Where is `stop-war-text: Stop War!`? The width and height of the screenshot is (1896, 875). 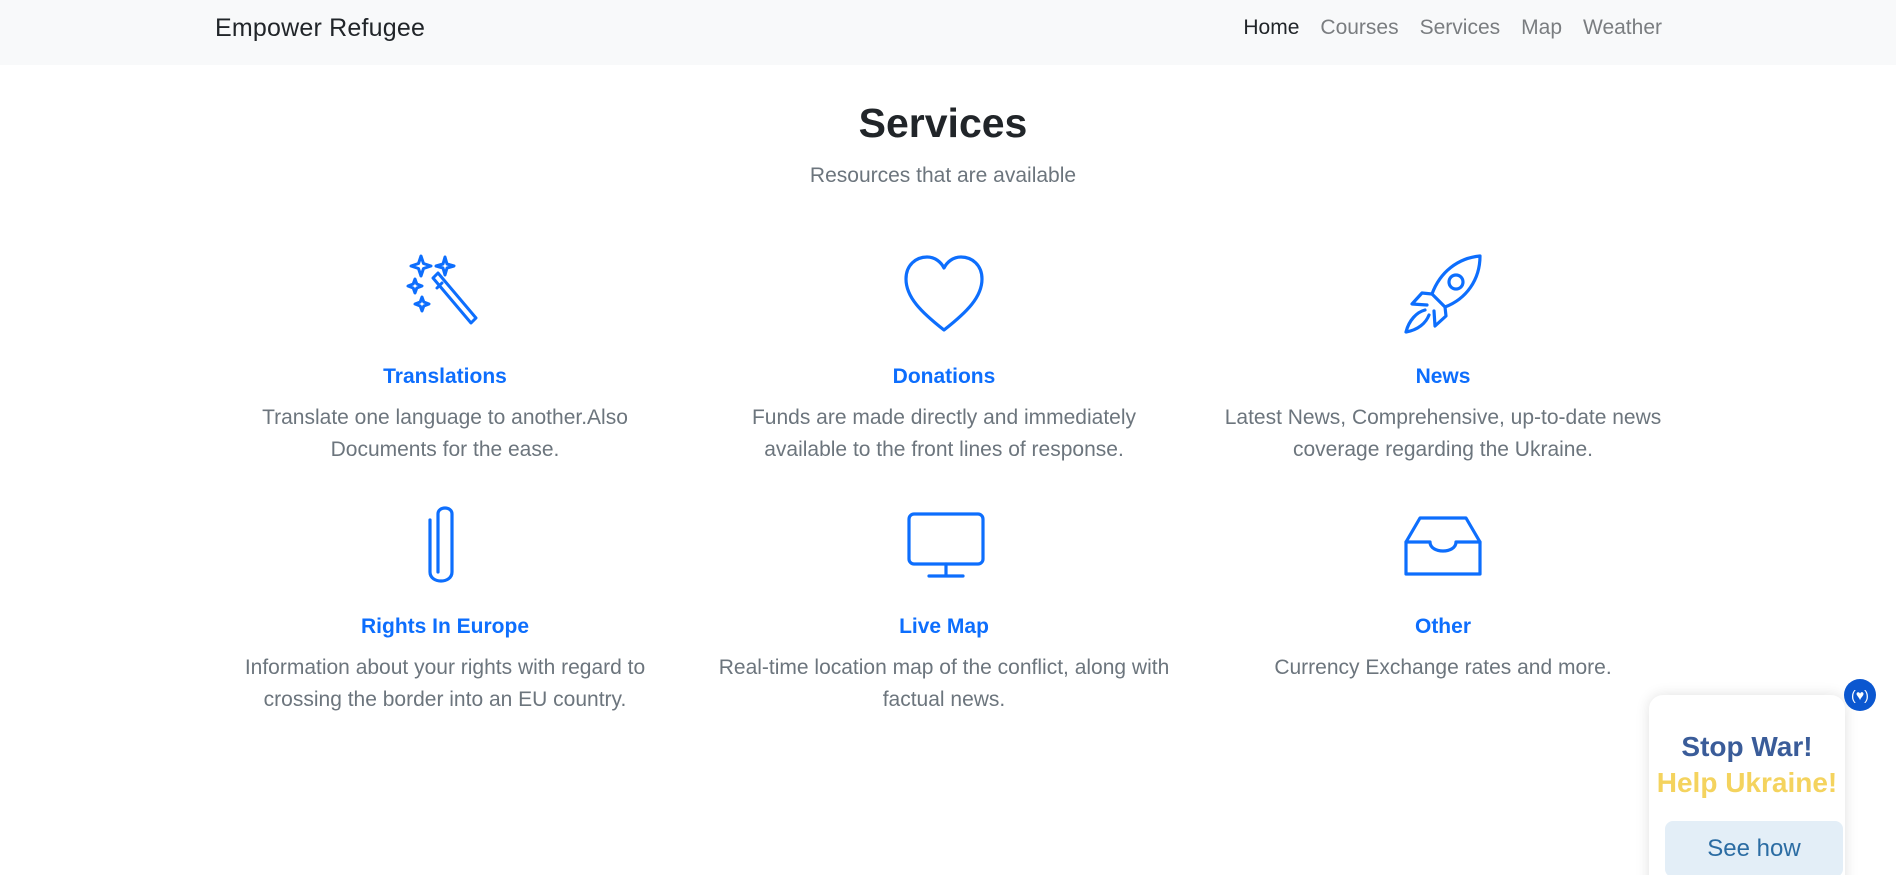
stop-war-text: Stop War! is located at coordinates (1747, 746).